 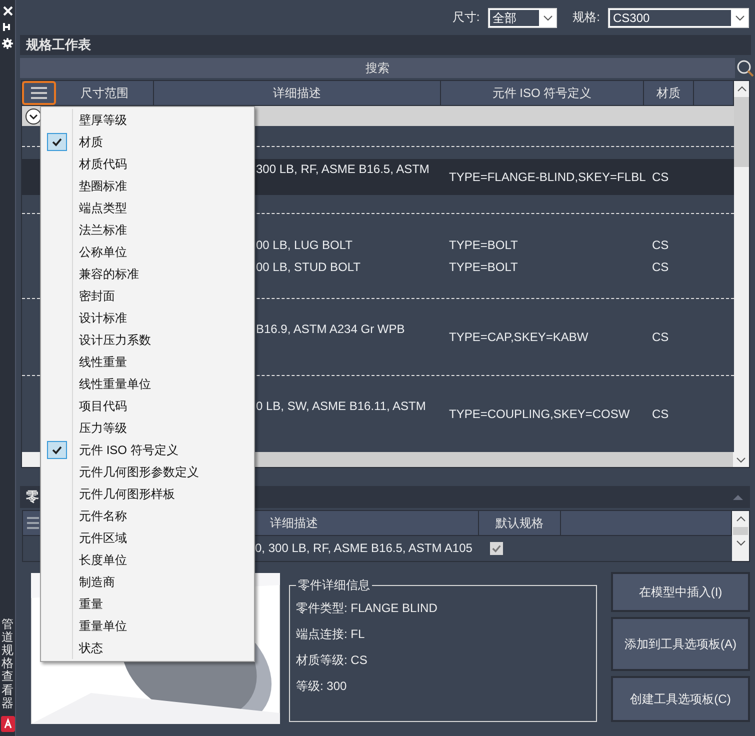 I want to click on table-cell-text: 00 LB, STUD BOLT, so click(x=309, y=267).